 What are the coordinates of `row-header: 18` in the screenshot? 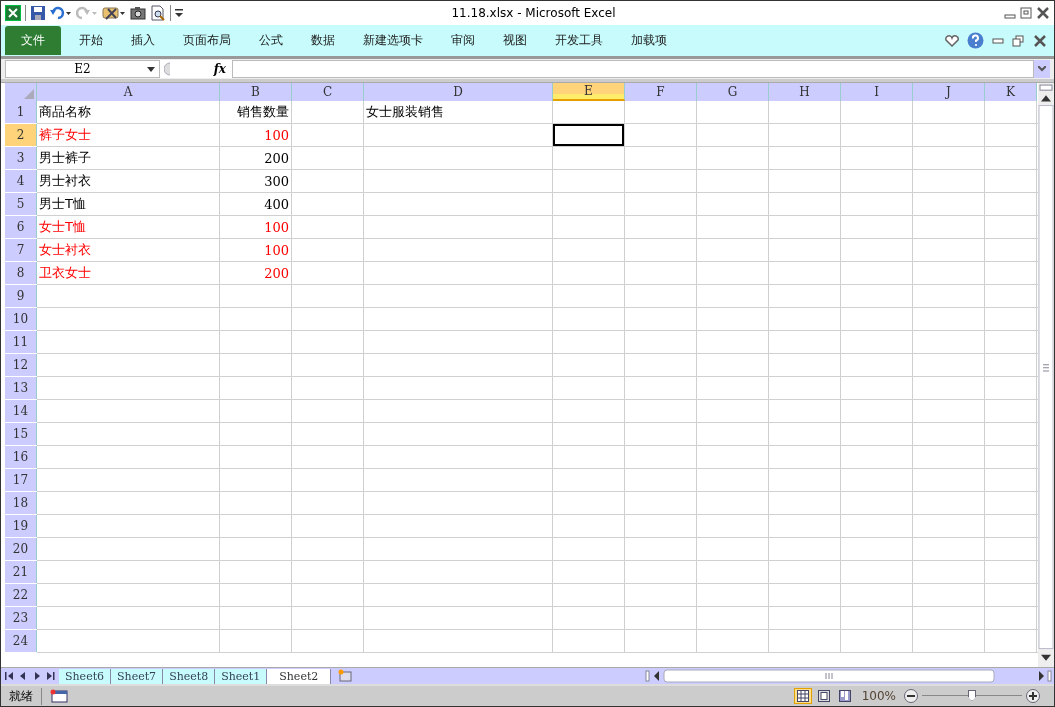 It's located at (21, 503).